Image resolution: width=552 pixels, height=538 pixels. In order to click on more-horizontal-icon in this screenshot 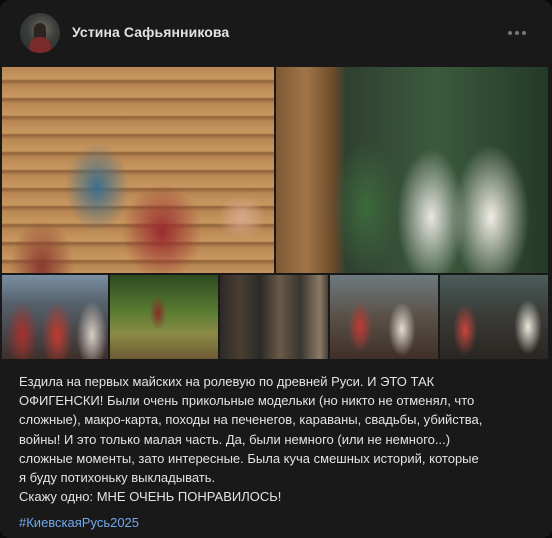, I will do `click(517, 33)`.